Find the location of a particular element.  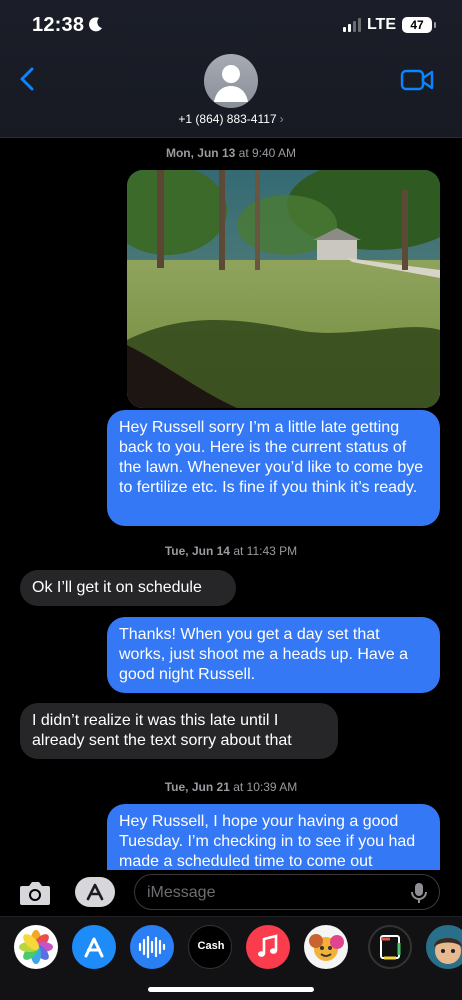

status-indicators: LTE 47 is located at coordinates (389, 25).